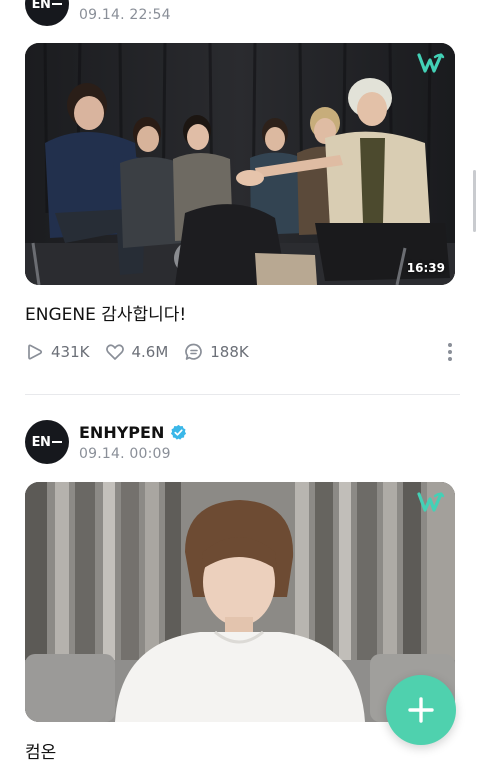  Describe the element at coordinates (125, 15) in the screenshot. I see `post-timestamp: 09.14. 22:54` at that location.